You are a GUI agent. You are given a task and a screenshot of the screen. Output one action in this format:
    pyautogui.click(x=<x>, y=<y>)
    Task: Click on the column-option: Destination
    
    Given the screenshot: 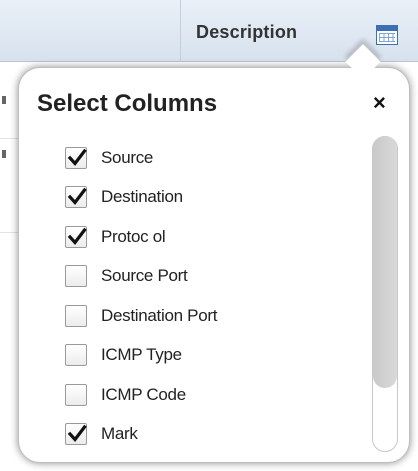 What is the action you would take?
    pyautogui.click(x=141, y=198)
    